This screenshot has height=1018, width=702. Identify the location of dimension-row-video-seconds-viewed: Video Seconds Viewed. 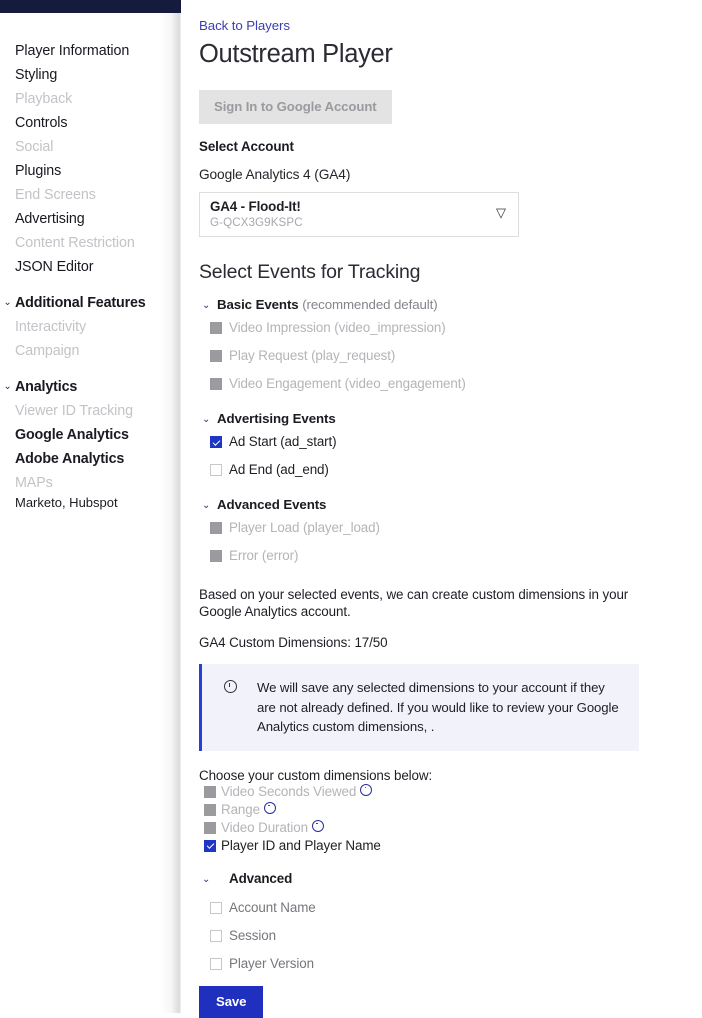
(450, 792).